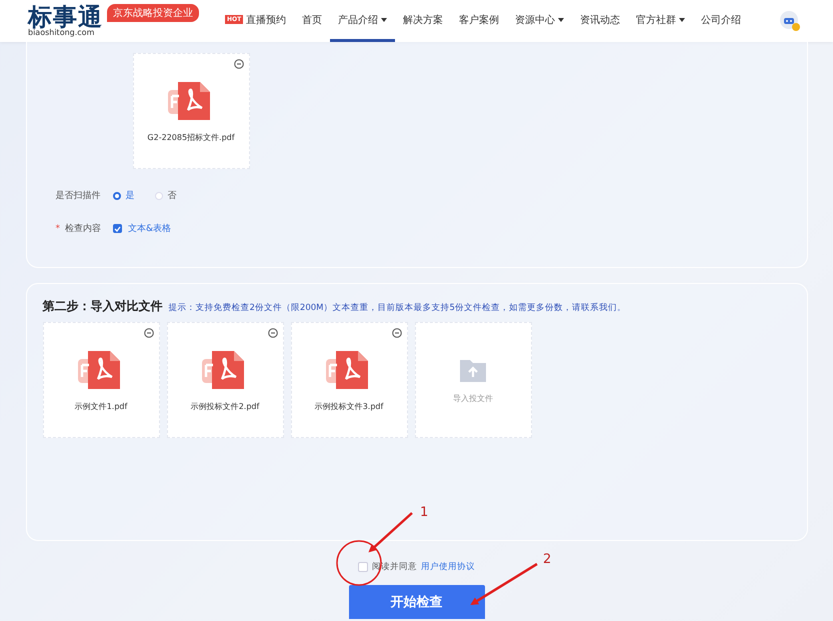 The height and width of the screenshot is (621, 833). What do you see at coordinates (191, 137) in the screenshot?
I see `file-name: G2-22085招标文件.pdf` at bounding box center [191, 137].